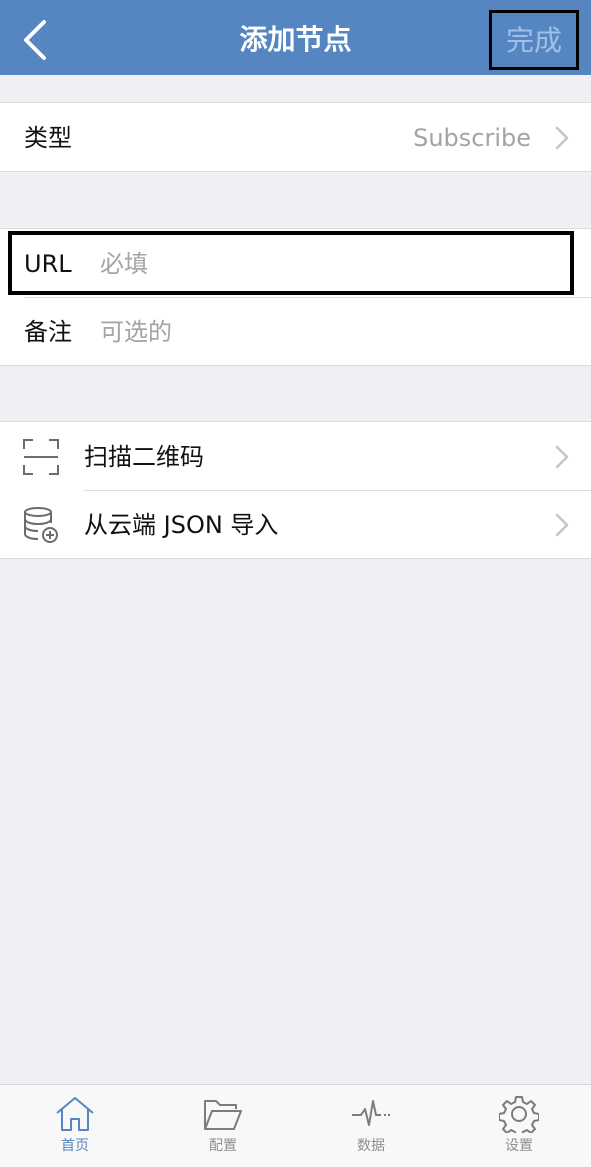  I want to click on tab-data: 数据, so click(371, 1126).